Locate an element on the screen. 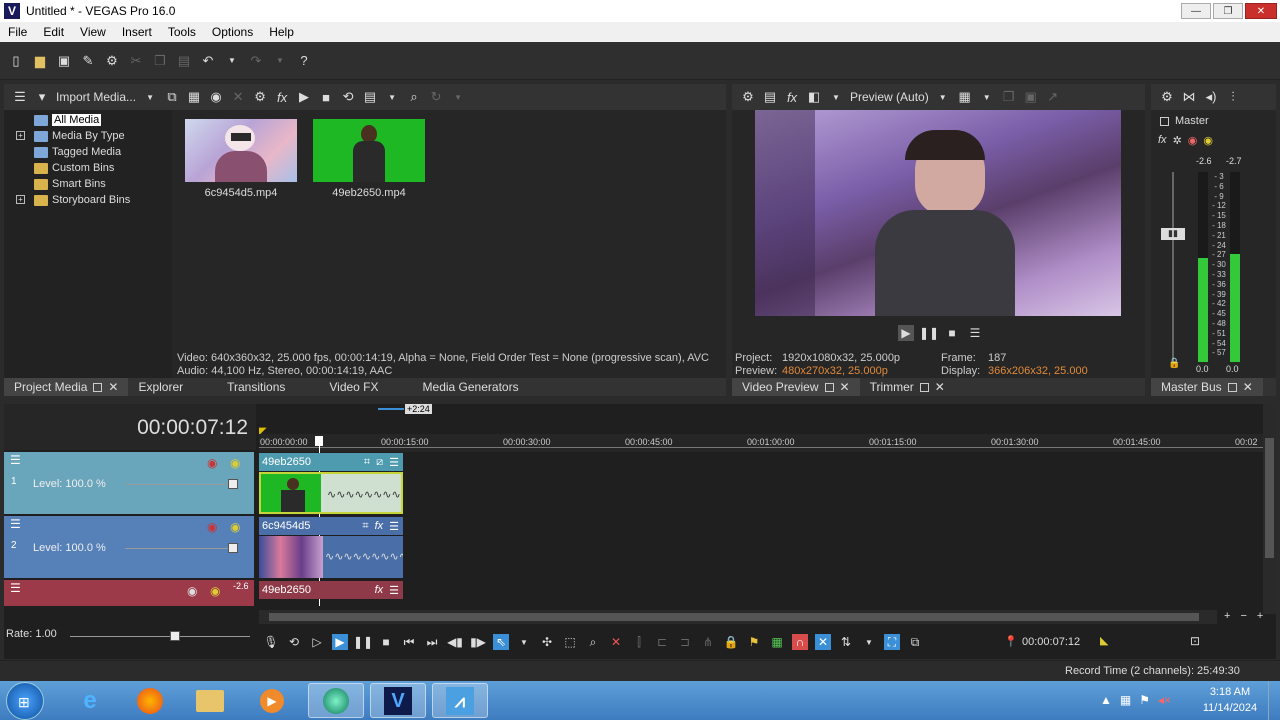 The image size is (1280, 720). menu-edit: Edit is located at coordinates (53, 32).